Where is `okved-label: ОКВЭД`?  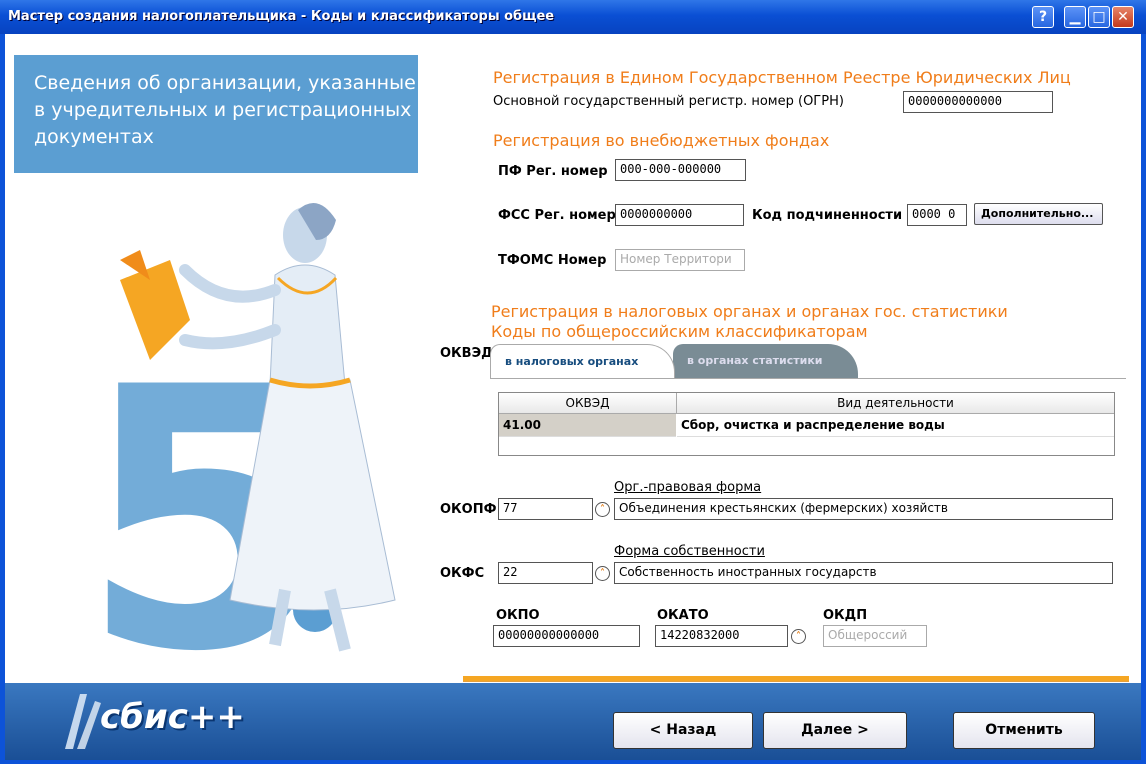
okved-label: ОКВЭД is located at coordinates (466, 353).